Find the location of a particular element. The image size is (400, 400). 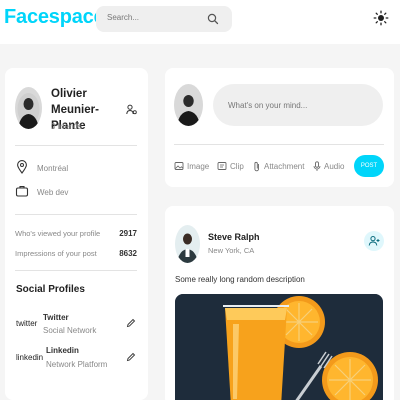

manage-friends-icon is located at coordinates (131, 109).